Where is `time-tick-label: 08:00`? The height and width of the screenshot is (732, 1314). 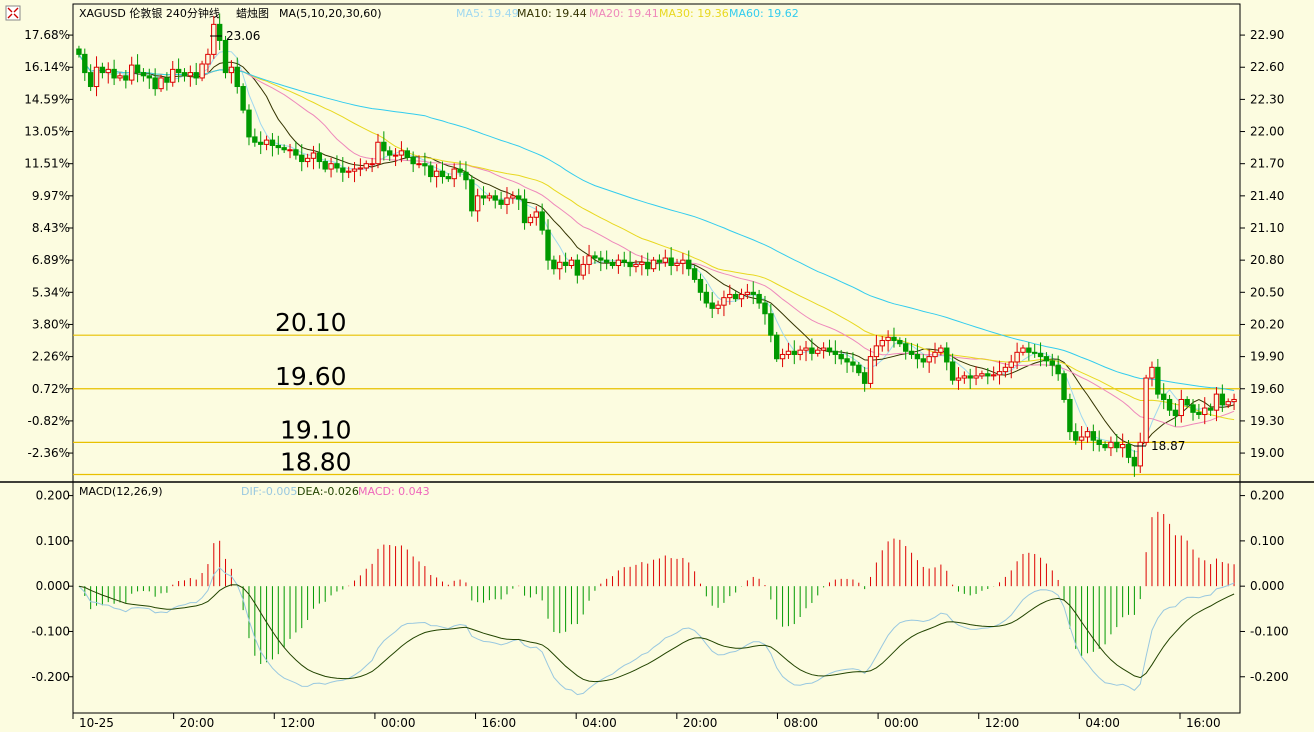
time-tick-label: 08:00 is located at coordinates (800, 723).